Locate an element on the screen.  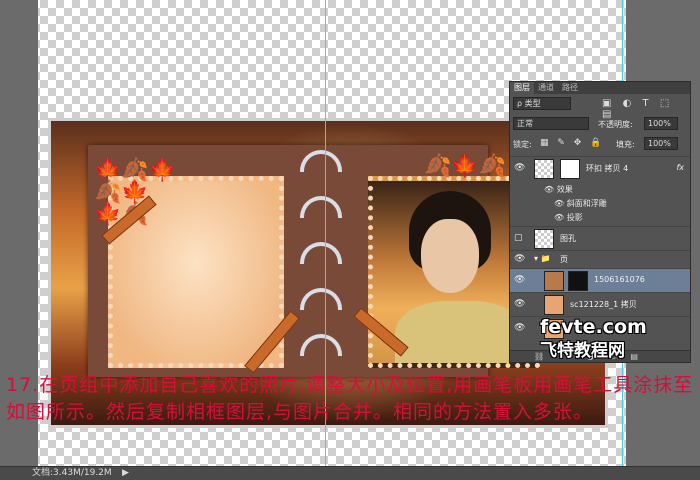
portrait-face is located at coordinates (450, 256).